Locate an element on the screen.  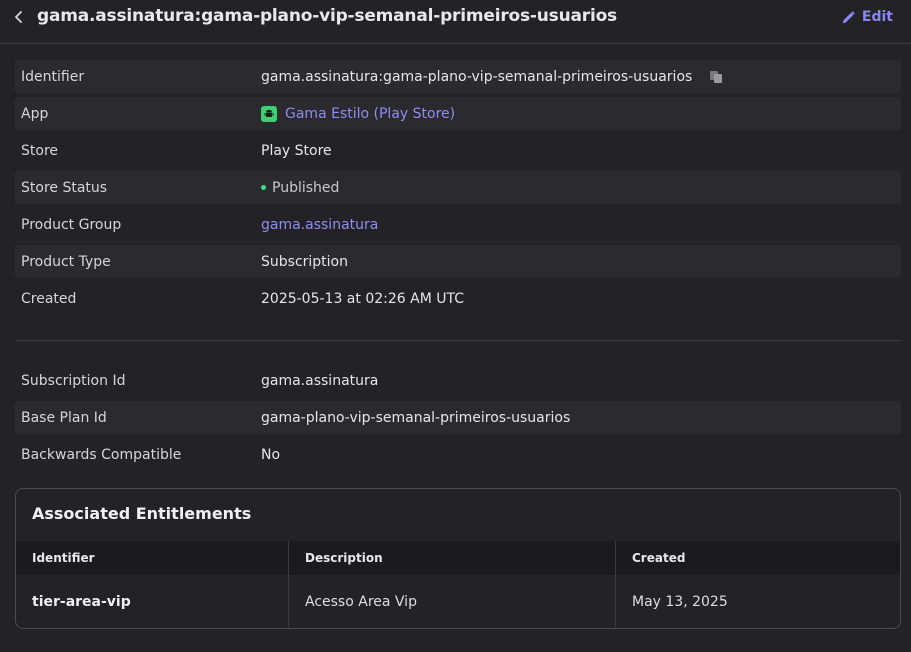
detail-label: Subscription Id is located at coordinates (73, 380).